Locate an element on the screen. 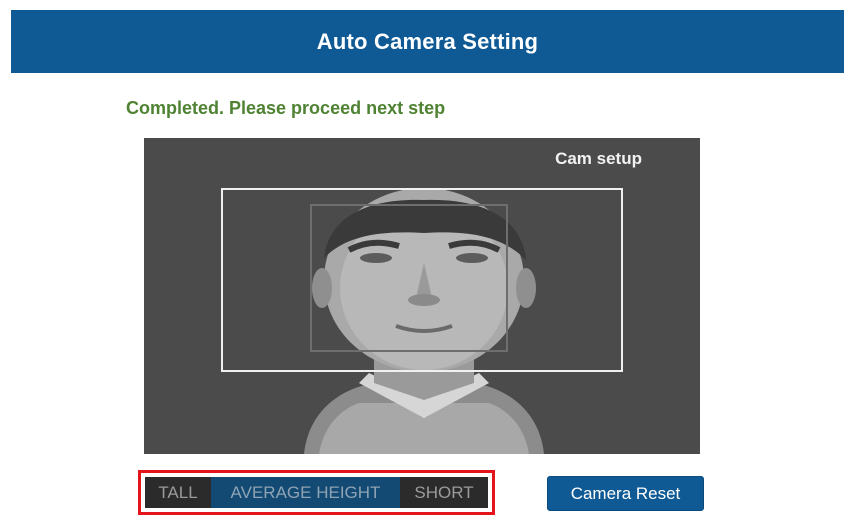 This screenshot has width=844, height=516. height-option-average: AVERAGE HEIGHT is located at coordinates (305, 492).